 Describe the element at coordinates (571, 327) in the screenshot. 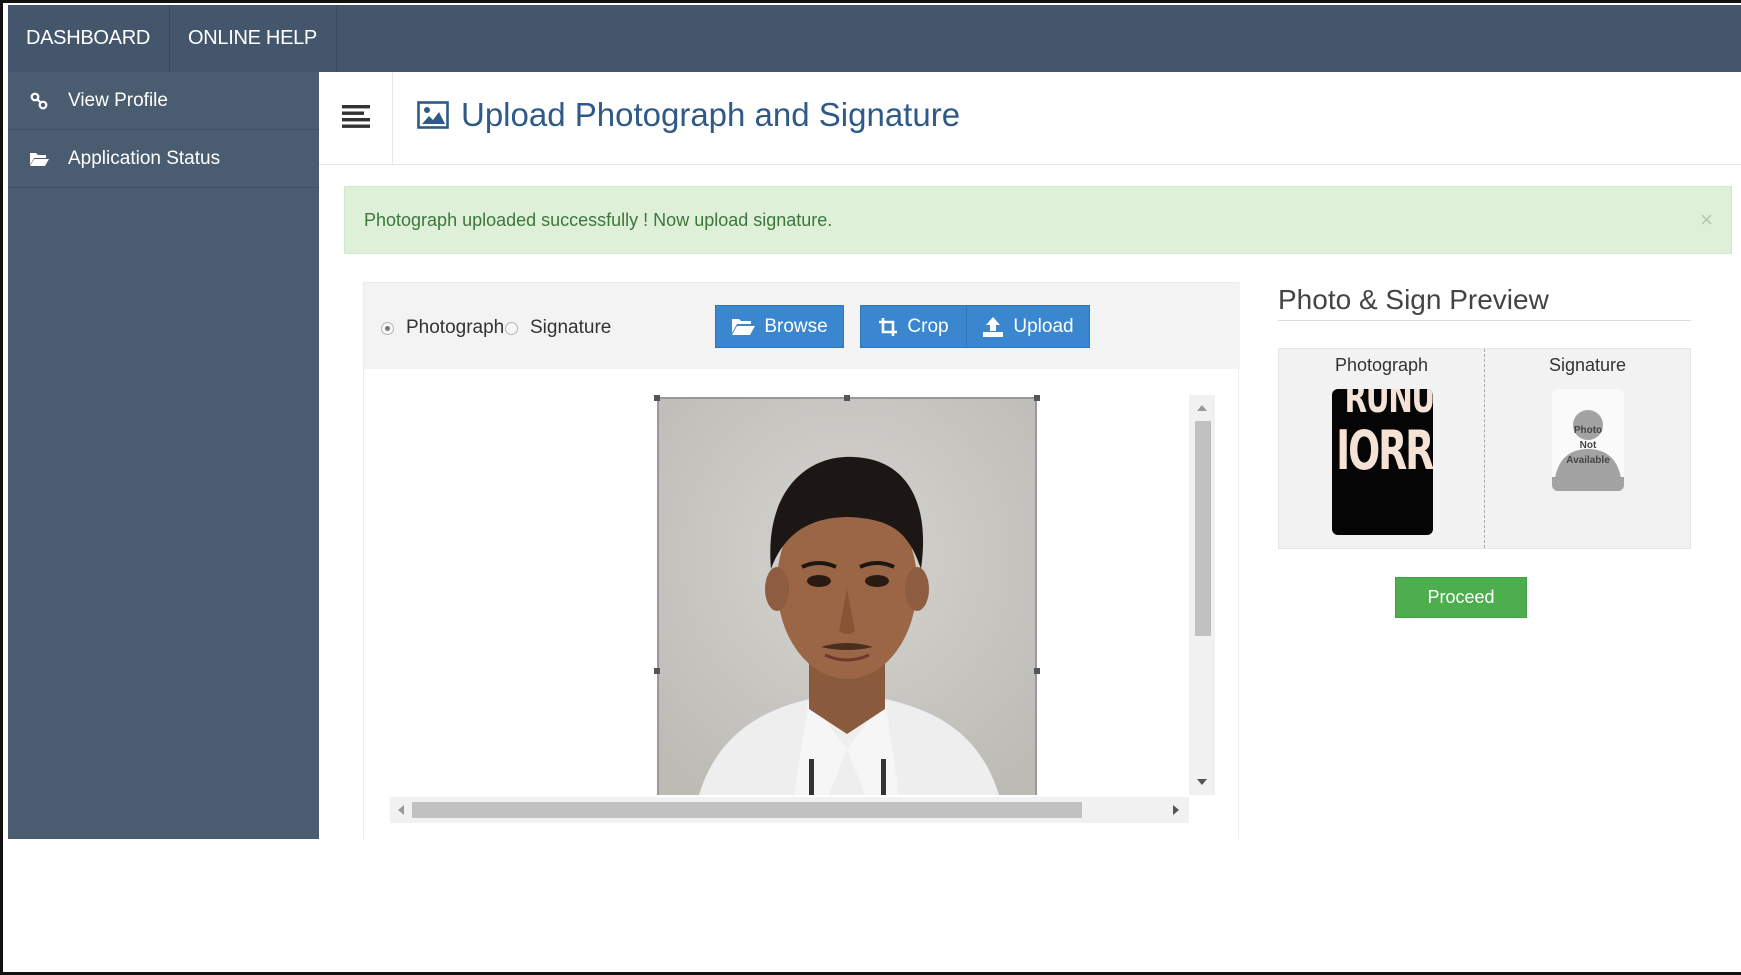

I see `radio-signature-label: Signature` at that location.